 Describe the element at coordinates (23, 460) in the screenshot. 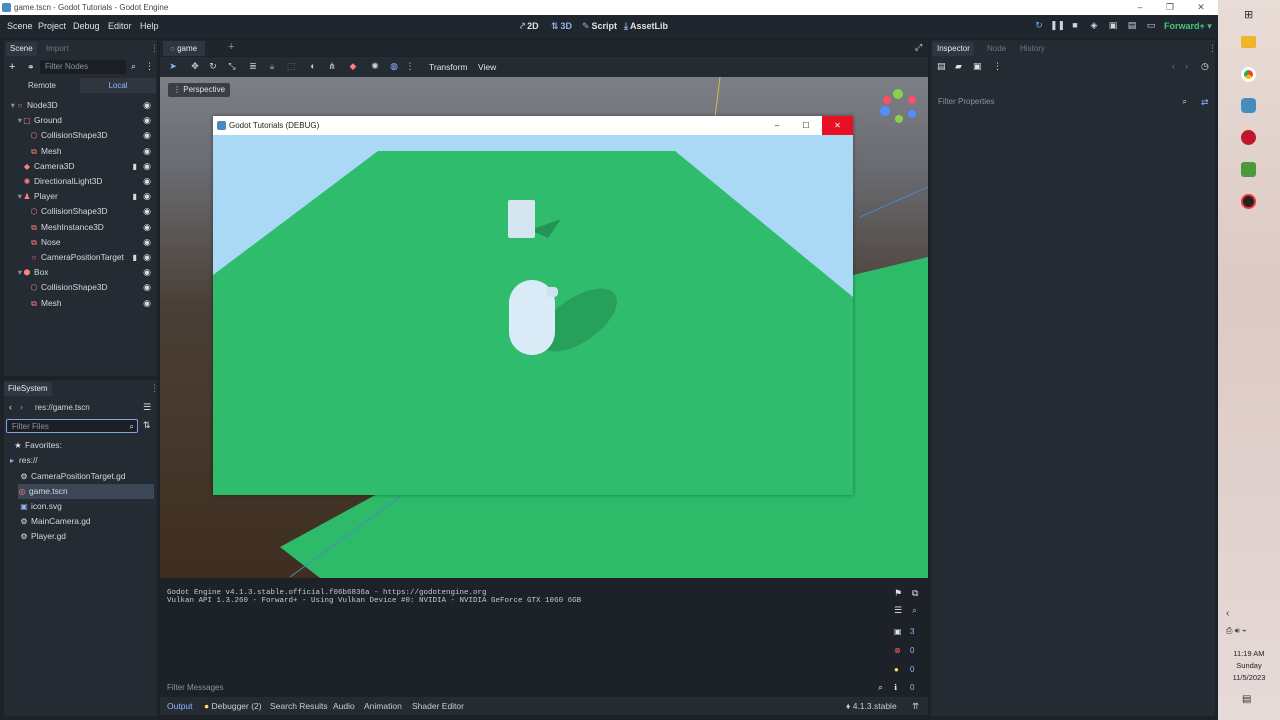

I see `root-folder-row: ▸ res://` at that location.